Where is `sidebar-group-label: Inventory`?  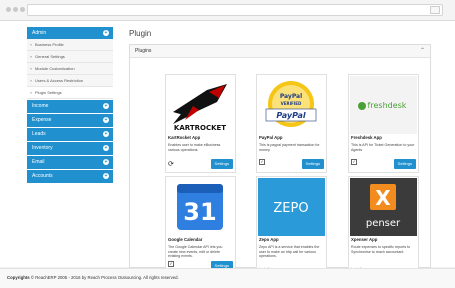 sidebar-group-label: Inventory is located at coordinates (42, 148).